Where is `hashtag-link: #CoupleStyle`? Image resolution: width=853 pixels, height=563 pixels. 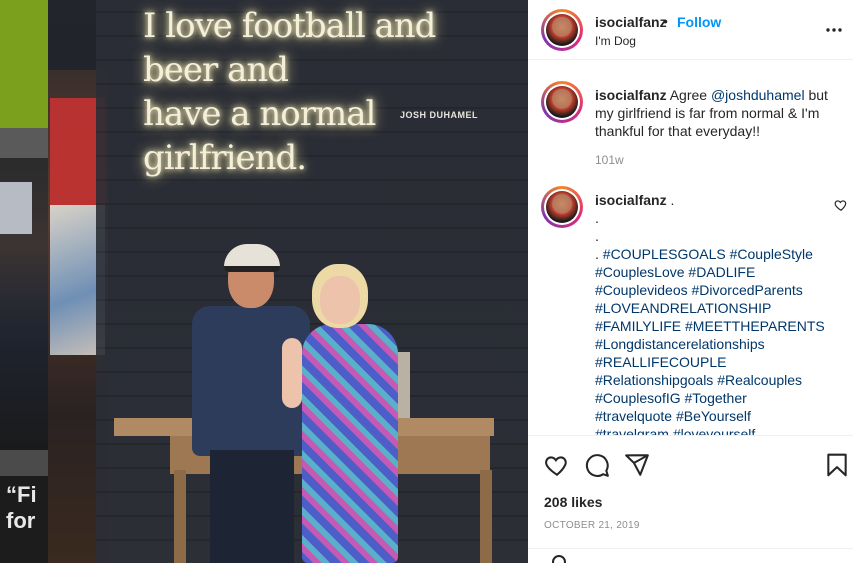 hashtag-link: #CoupleStyle is located at coordinates (771, 254).